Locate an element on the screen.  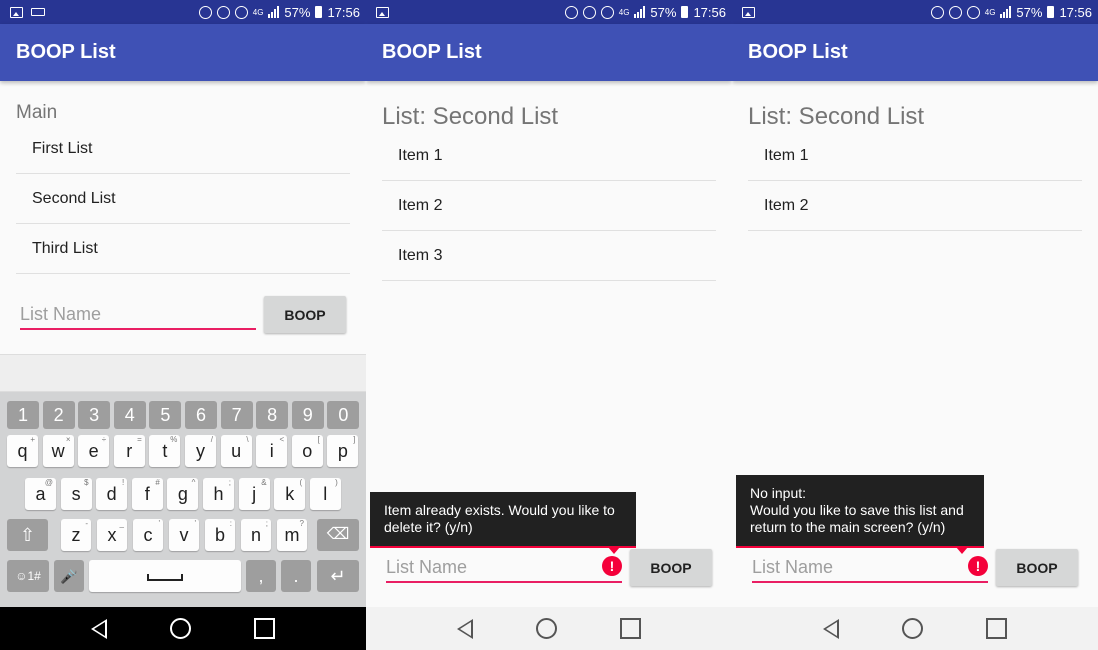
key-letter: d is located at coordinates (111, 494).